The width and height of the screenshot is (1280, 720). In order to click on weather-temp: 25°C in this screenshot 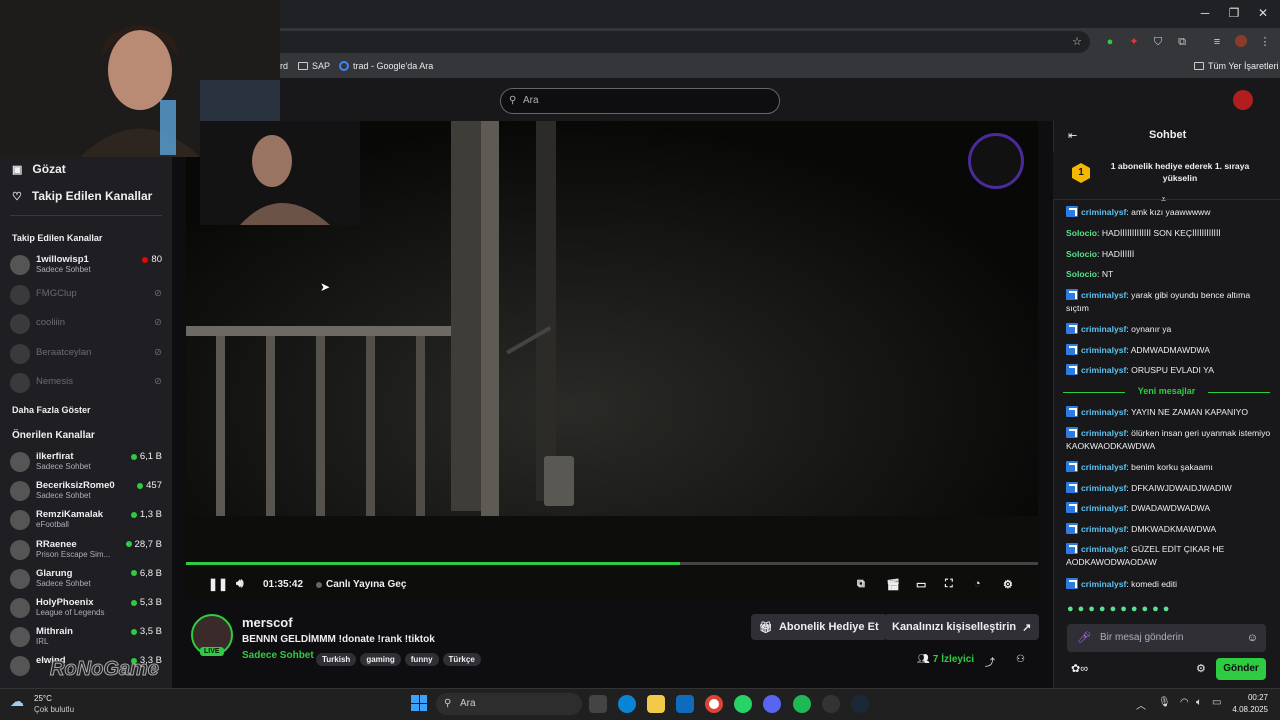, I will do `click(43, 698)`.